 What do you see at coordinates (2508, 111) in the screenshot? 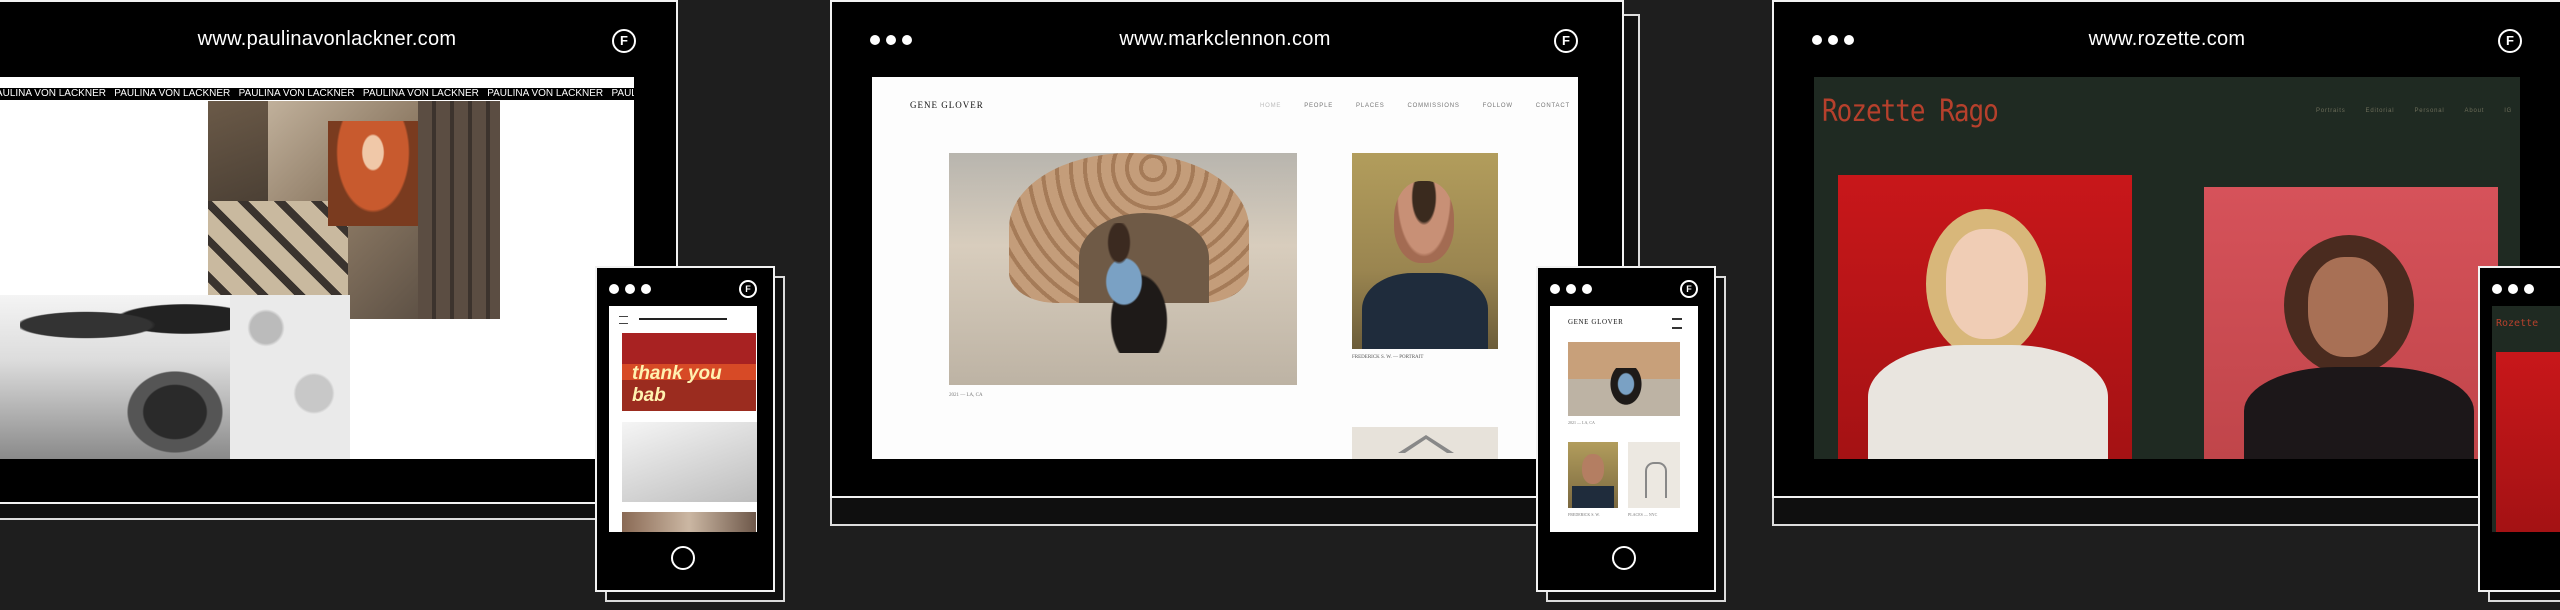
I see `nav-ig: IG` at bounding box center [2508, 111].